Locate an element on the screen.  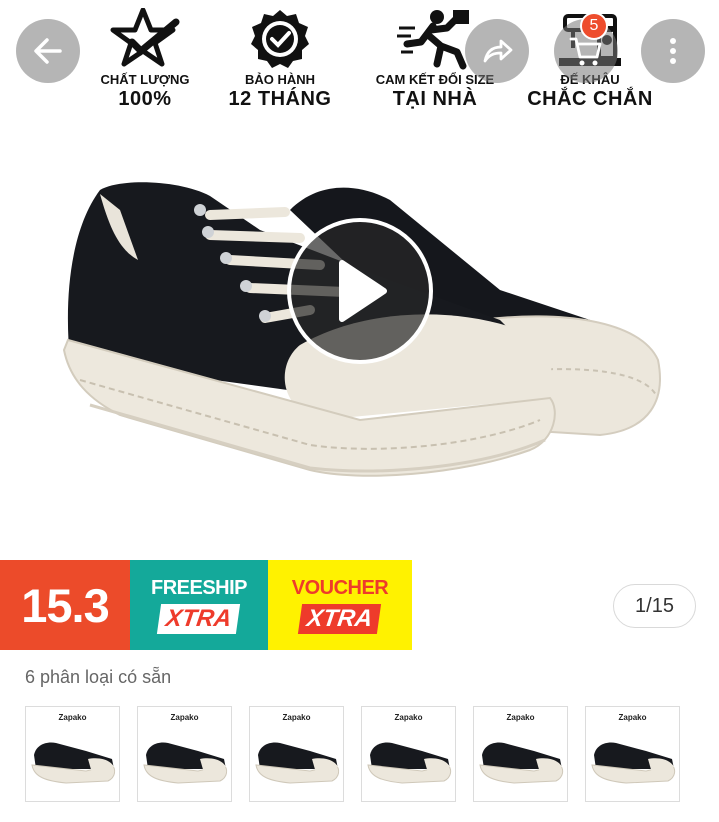
feature-quality-line2: 100% is located at coordinates (145, 99).